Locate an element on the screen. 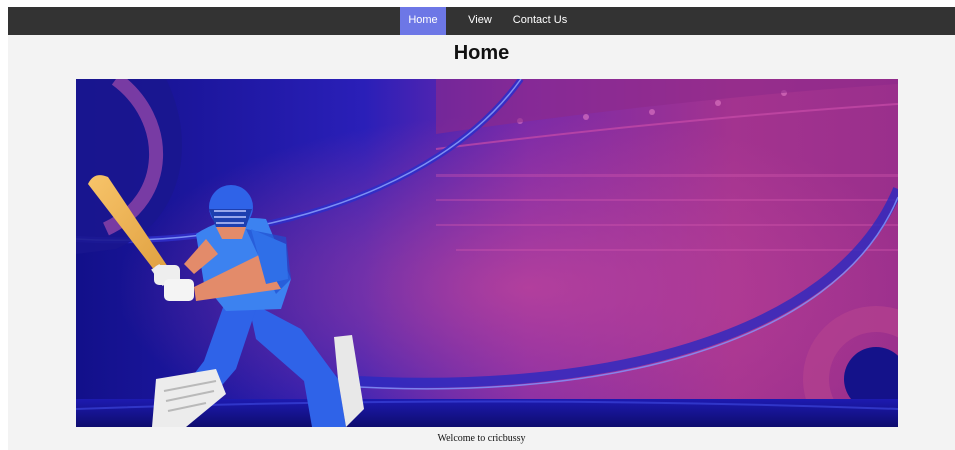 The height and width of the screenshot is (450, 955). nav-link-view: View is located at coordinates (480, 21).